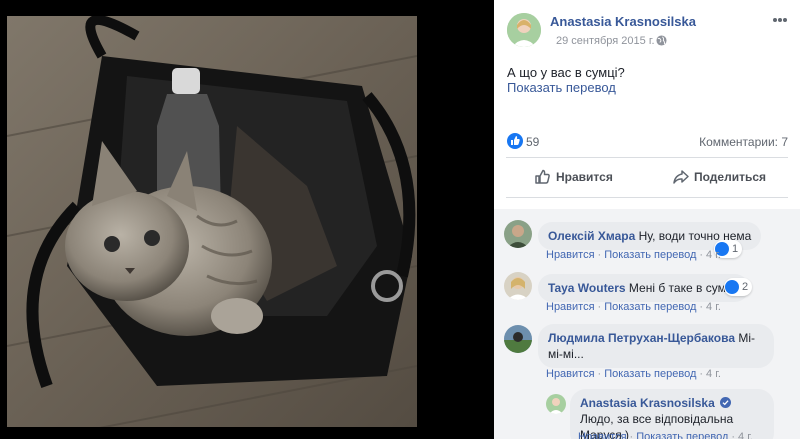 The image size is (800, 439). I want to click on comment-bubble: Taya Wouters Мені б таке в сумці), so click(644, 288).